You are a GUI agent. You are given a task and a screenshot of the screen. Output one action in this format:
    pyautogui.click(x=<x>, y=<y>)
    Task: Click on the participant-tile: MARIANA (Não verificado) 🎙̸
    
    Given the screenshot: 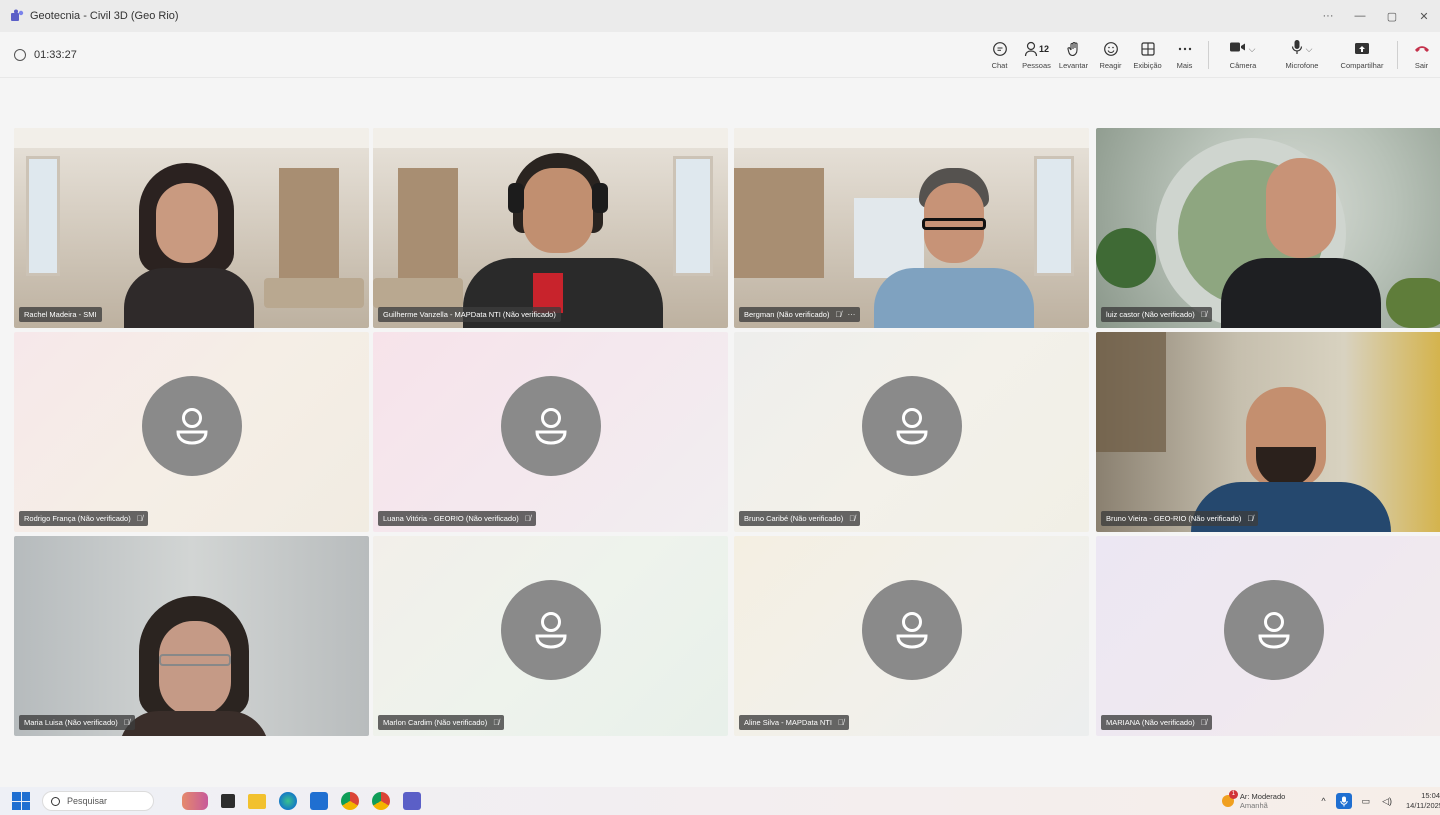 What is the action you would take?
    pyautogui.click(x=1268, y=636)
    